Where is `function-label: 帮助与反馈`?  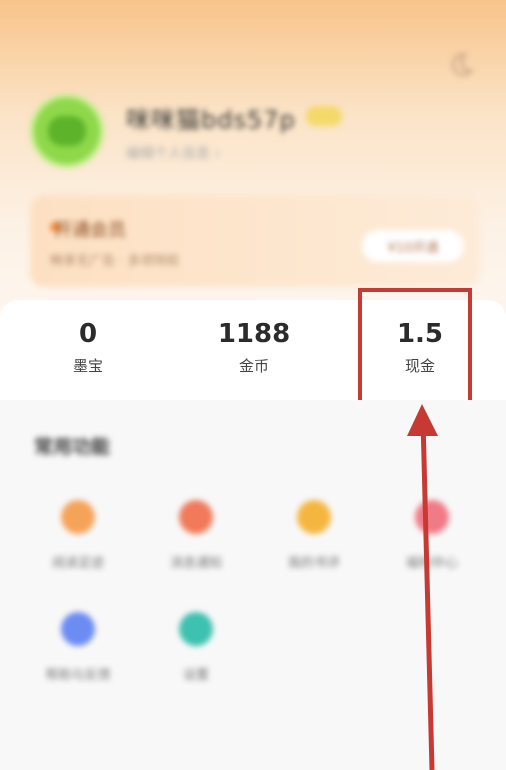 function-label: 帮助与反馈 is located at coordinates (78, 675).